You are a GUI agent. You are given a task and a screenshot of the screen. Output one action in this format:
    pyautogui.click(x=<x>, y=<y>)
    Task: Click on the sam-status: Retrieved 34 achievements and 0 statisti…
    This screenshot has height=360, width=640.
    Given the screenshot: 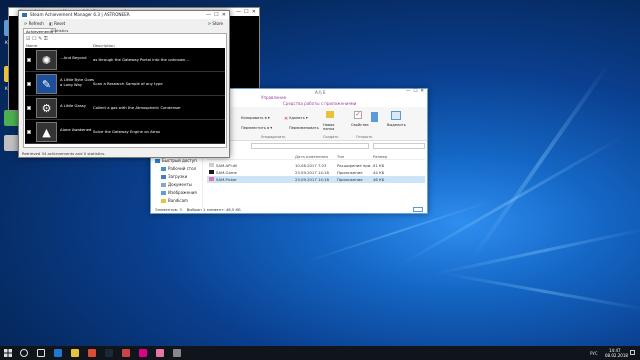 What is the action you would take?
    pyautogui.click(x=64, y=153)
    